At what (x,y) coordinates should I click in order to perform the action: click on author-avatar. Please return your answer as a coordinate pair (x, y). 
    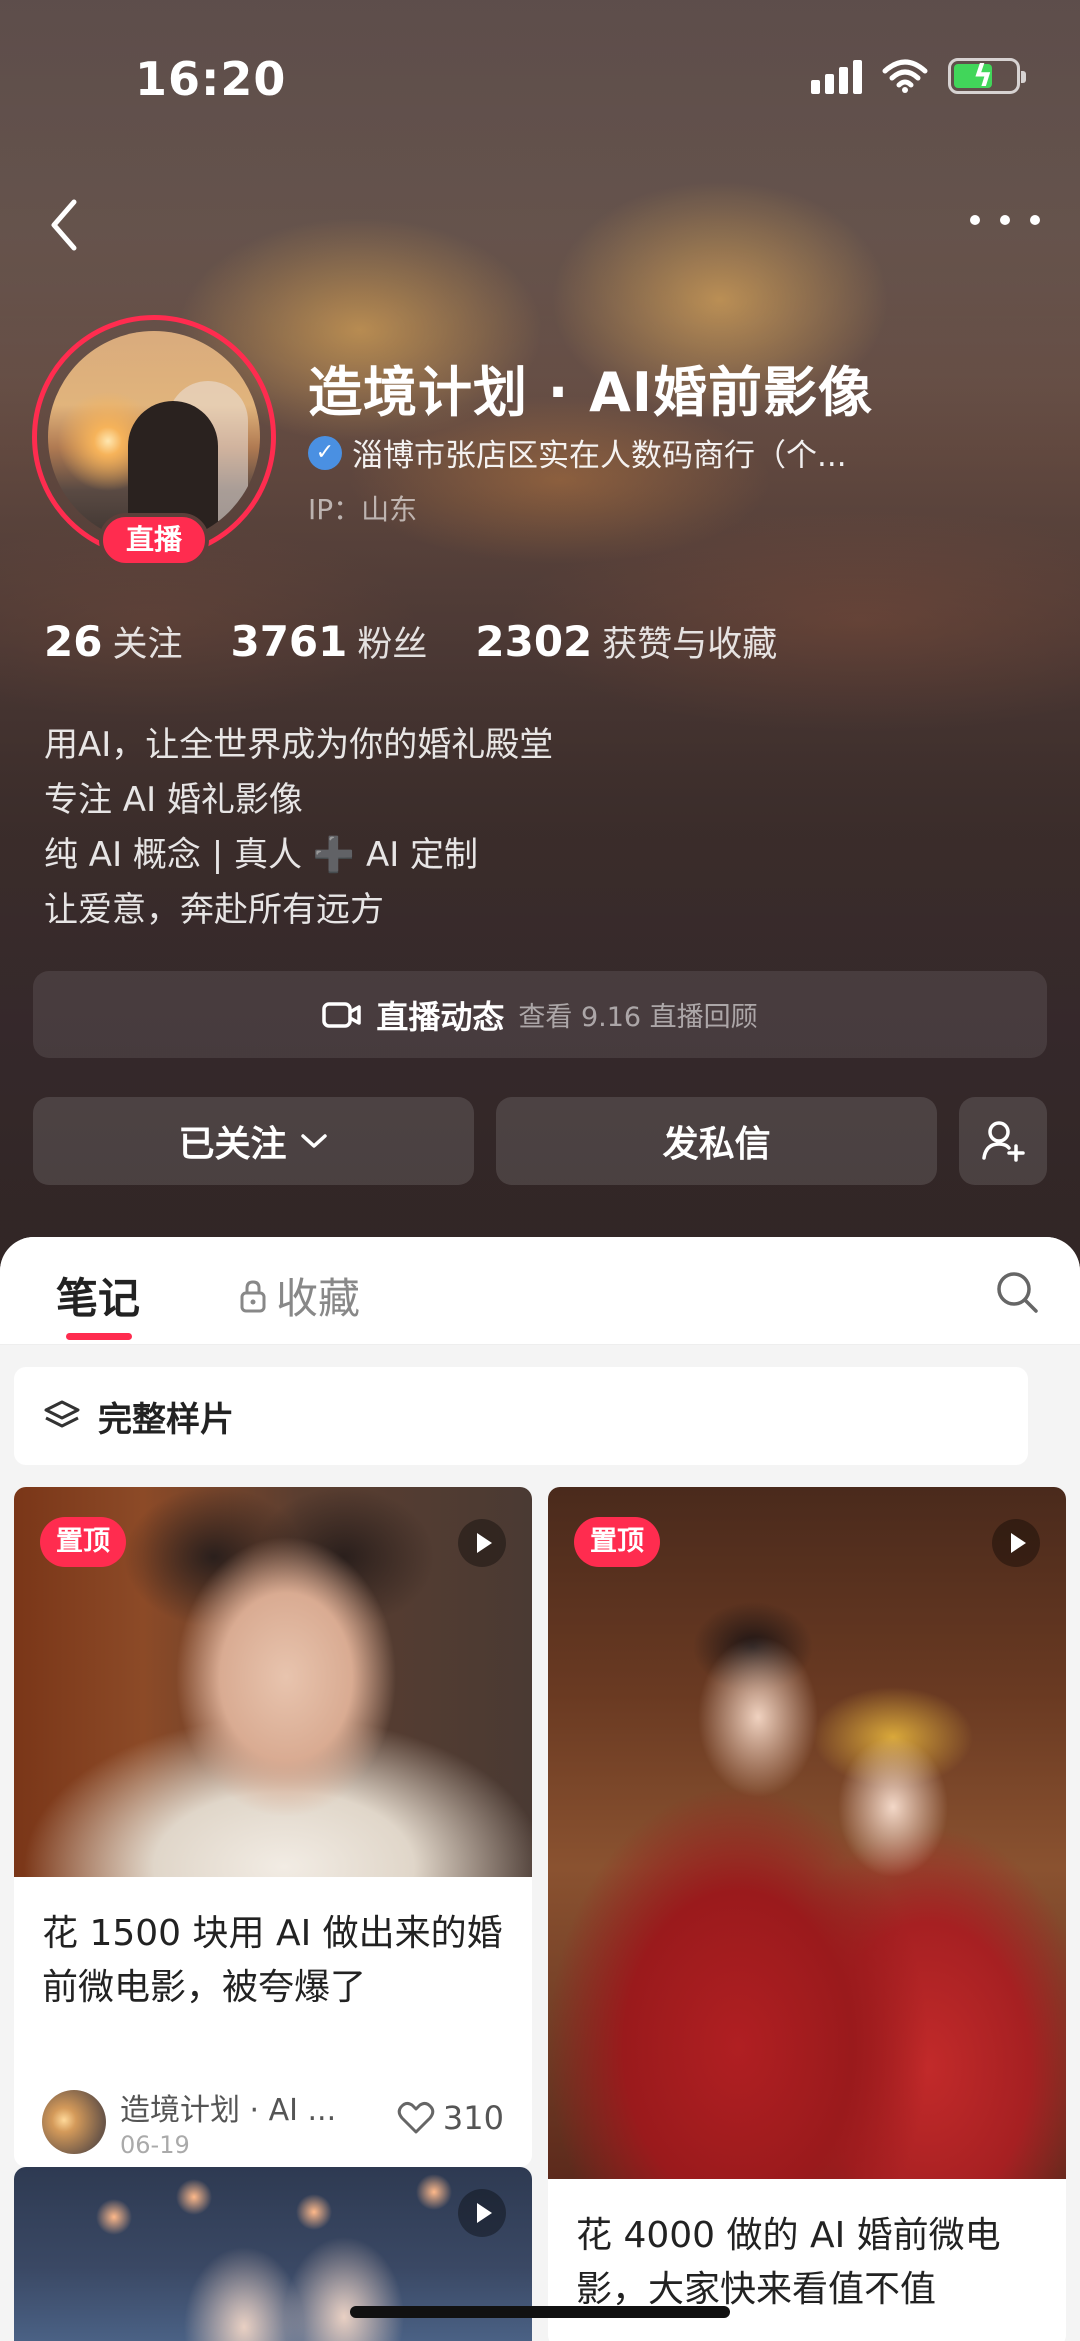
    Looking at the image, I should click on (74, 2122).